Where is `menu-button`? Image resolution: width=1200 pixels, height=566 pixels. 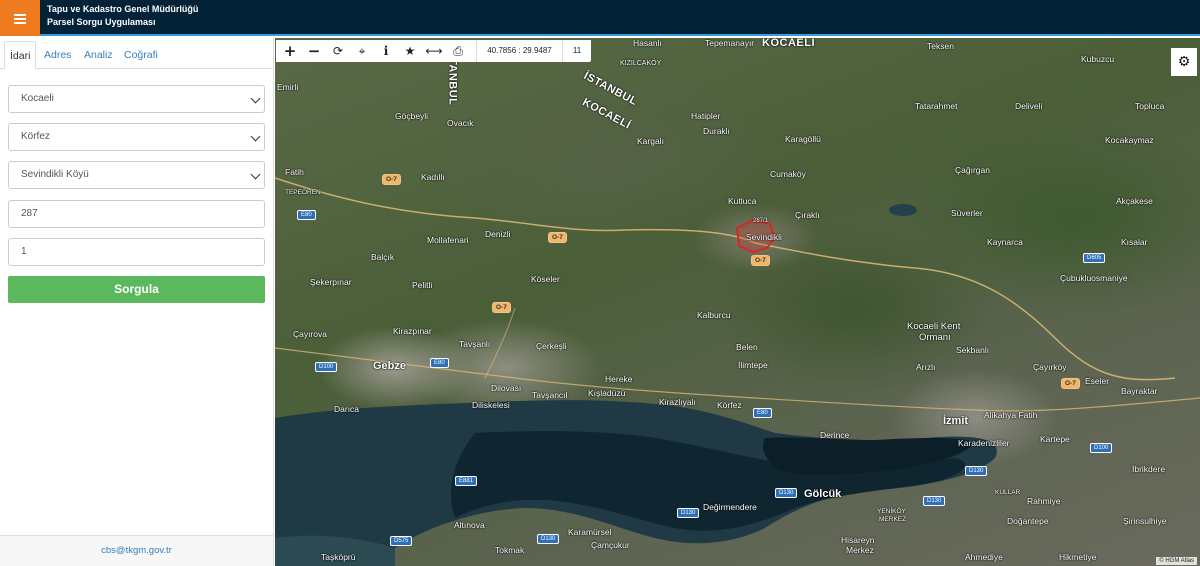 menu-button is located at coordinates (20, 18).